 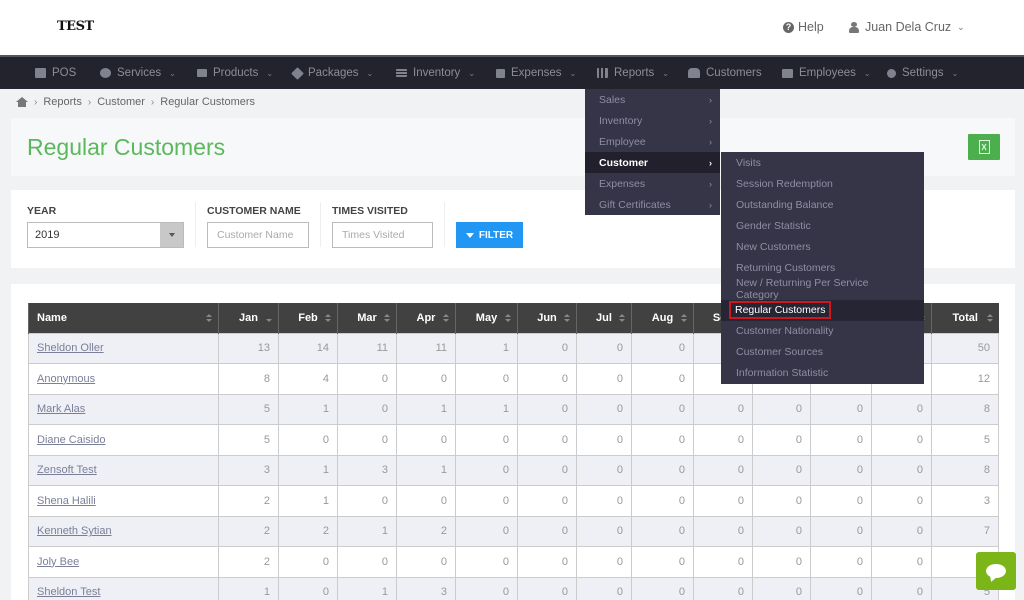 I want to click on nav-item-products: Products ⌄, so click(x=235, y=73).